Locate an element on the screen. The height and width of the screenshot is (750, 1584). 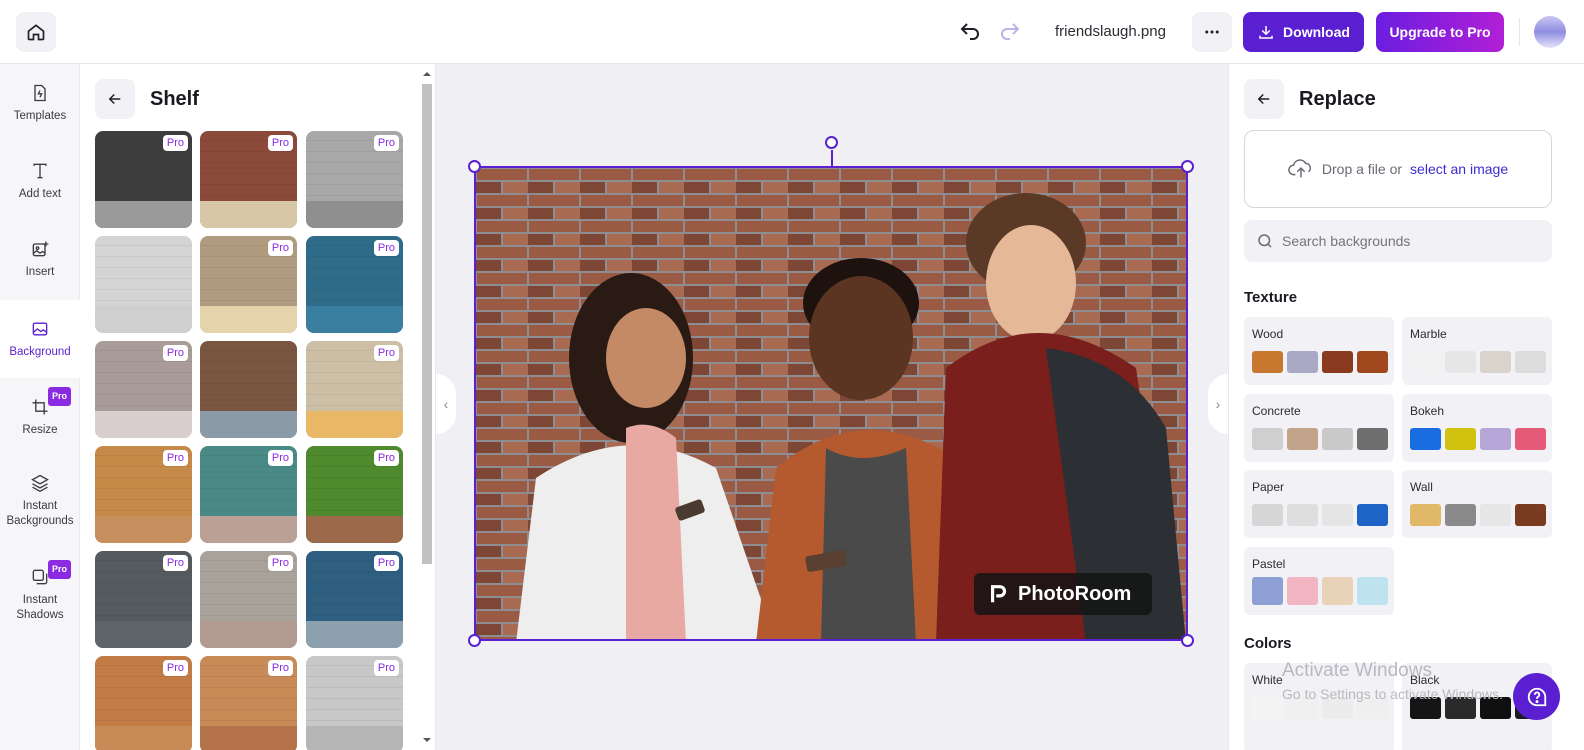
more-options-button is located at coordinates (1212, 32).